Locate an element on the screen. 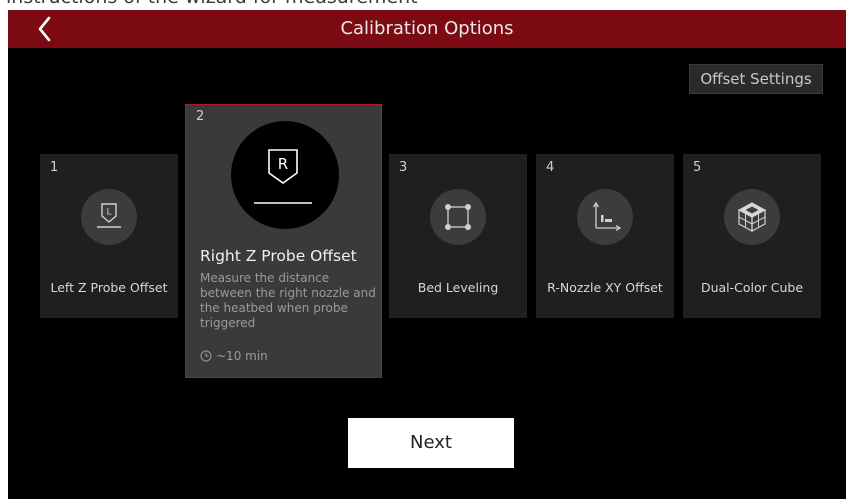 This screenshot has width=846, height=499. card-number: 4 is located at coordinates (550, 167).